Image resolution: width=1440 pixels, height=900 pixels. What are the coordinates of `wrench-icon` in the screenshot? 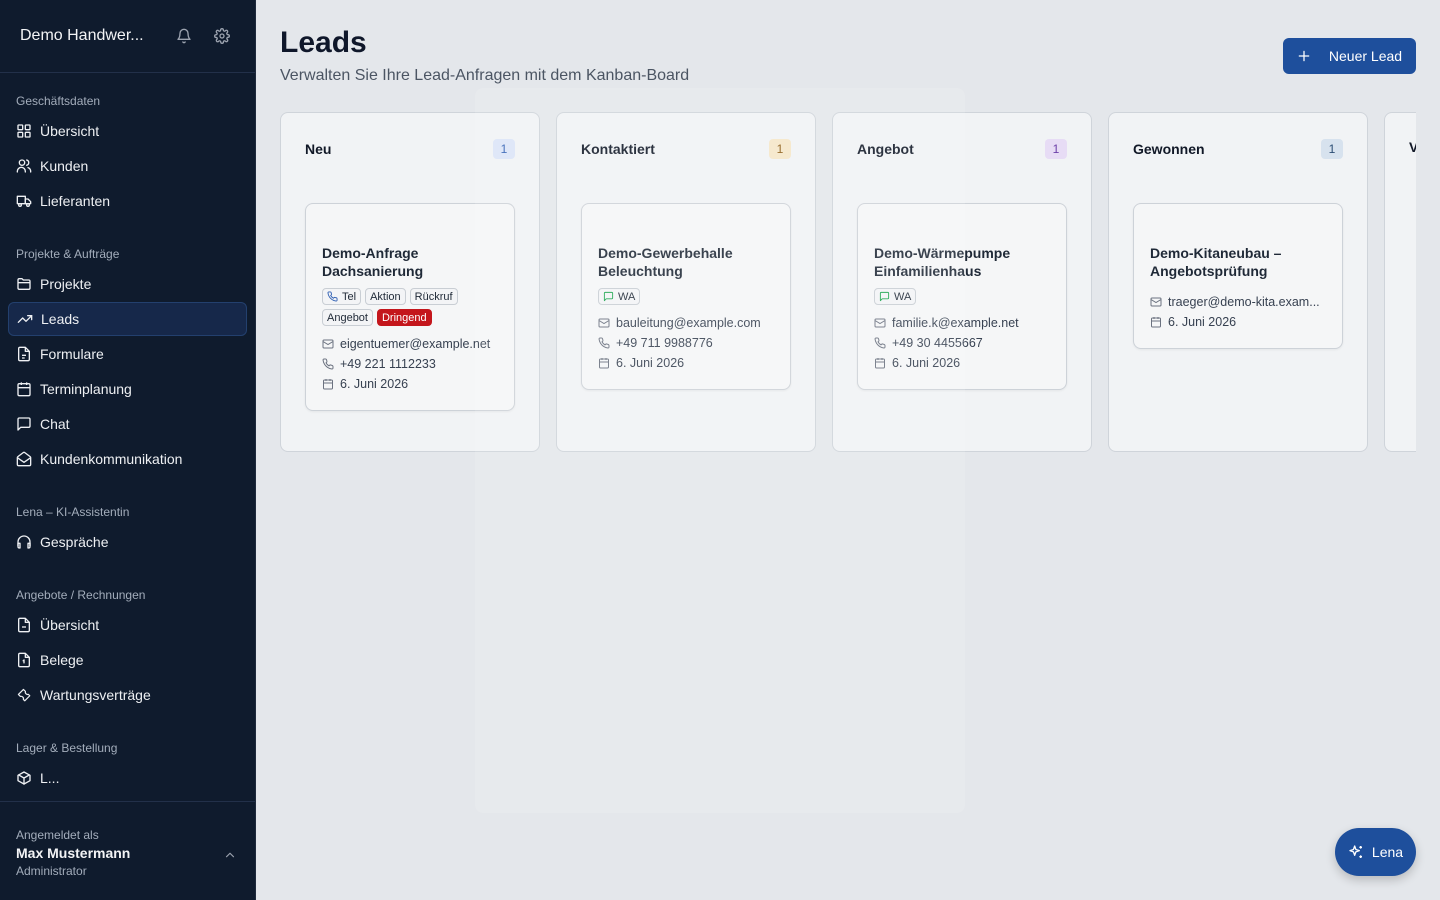 It's located at (24, 695).